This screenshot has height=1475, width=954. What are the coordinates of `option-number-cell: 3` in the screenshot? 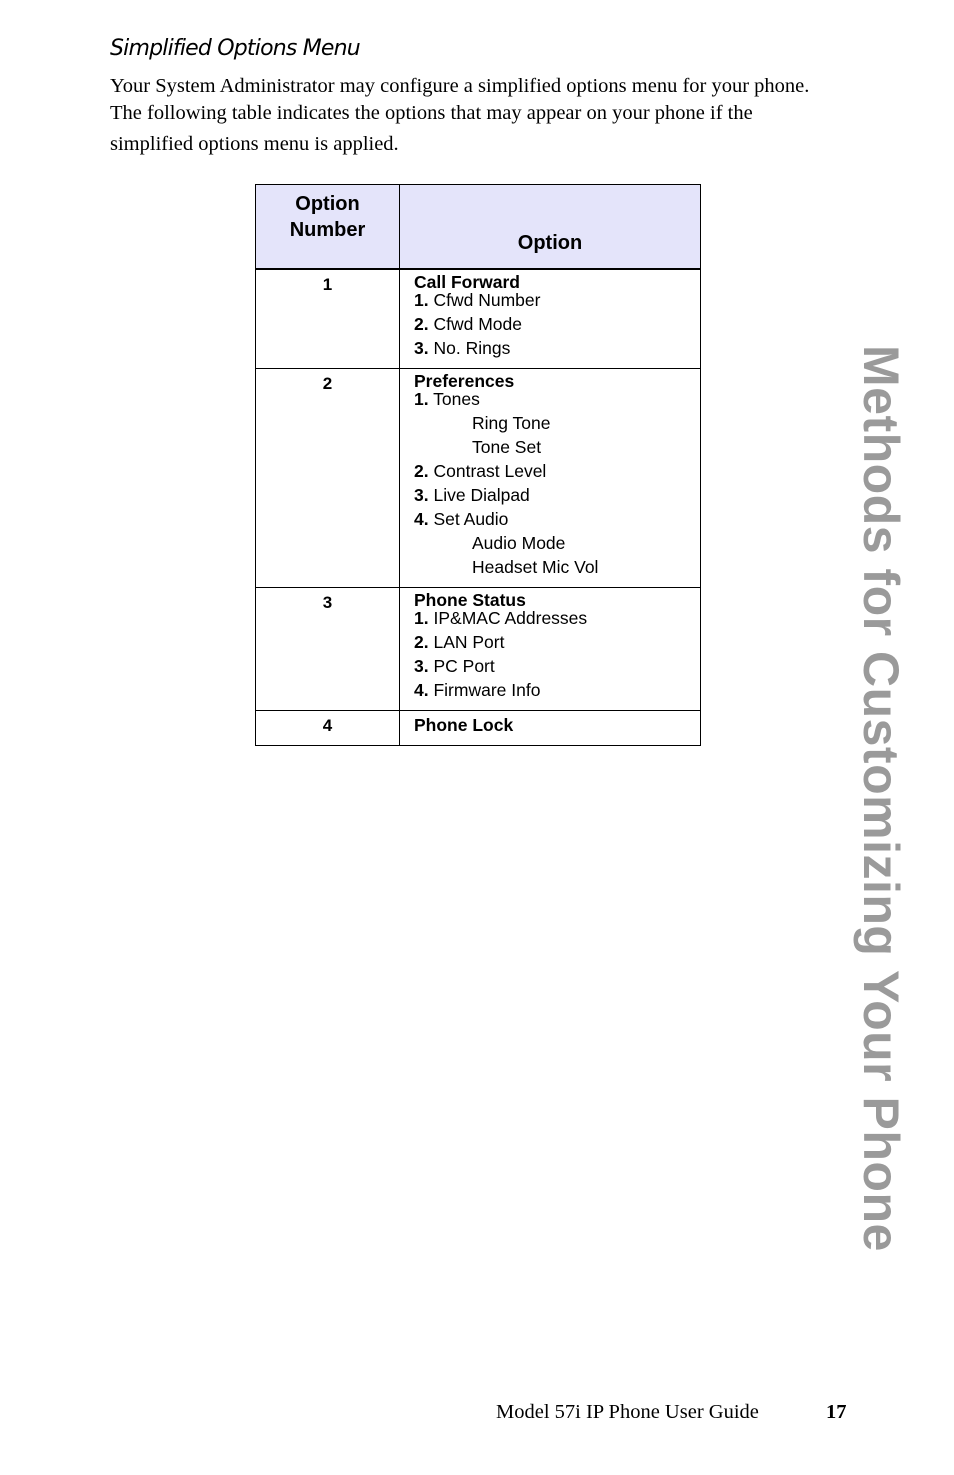 It's located at (327, 649).